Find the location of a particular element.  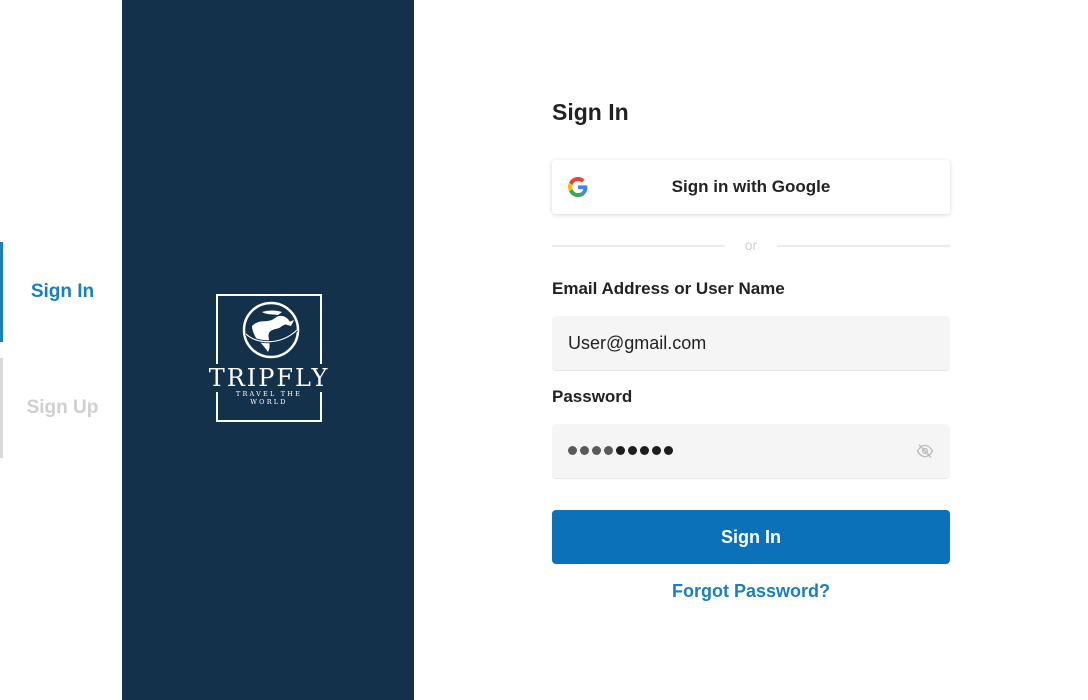

or-divider: or is located at coordinates (751, 246).